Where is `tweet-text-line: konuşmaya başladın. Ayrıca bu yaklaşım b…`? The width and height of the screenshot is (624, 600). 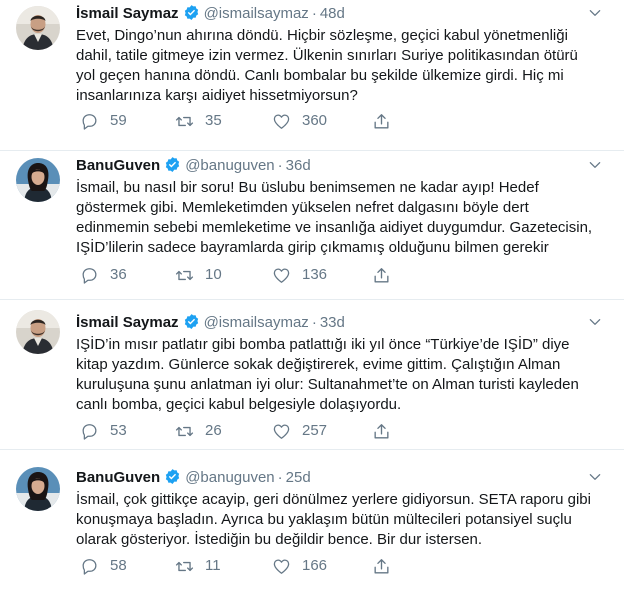
tweet-text-line: konuşmaya başladın. Ayrıca bu yaklaşım b… is located at coordinates (324, 519).